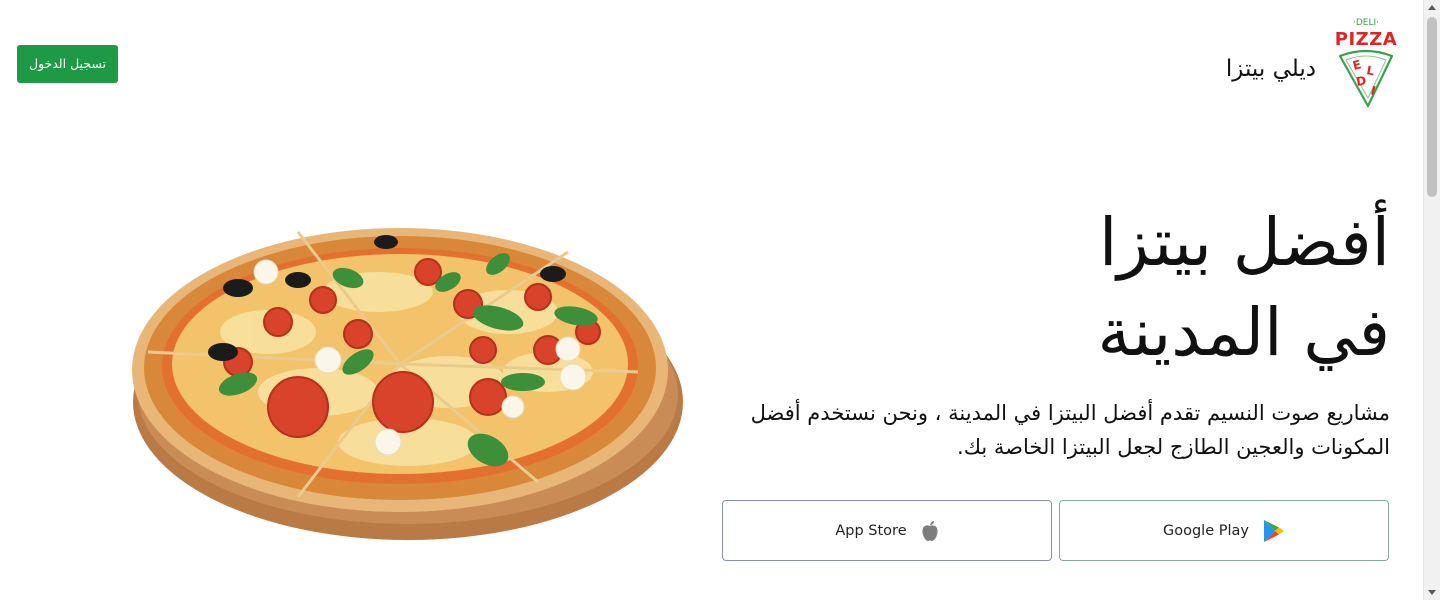 This screenshot has height=600, width=1440. I want to click on logo-deli-text: ·DELI·, so click(1366, 23).